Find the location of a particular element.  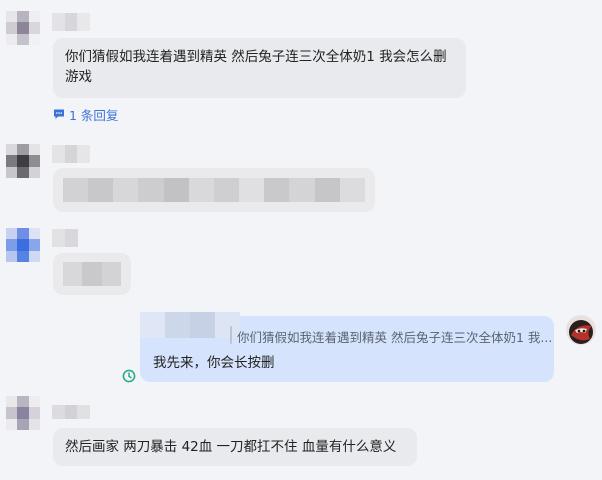

message-bubble: 然后画家 两刀暴击 42血 一刀都扛不住 血量有什么意义 is located at coordinates (235, 447).